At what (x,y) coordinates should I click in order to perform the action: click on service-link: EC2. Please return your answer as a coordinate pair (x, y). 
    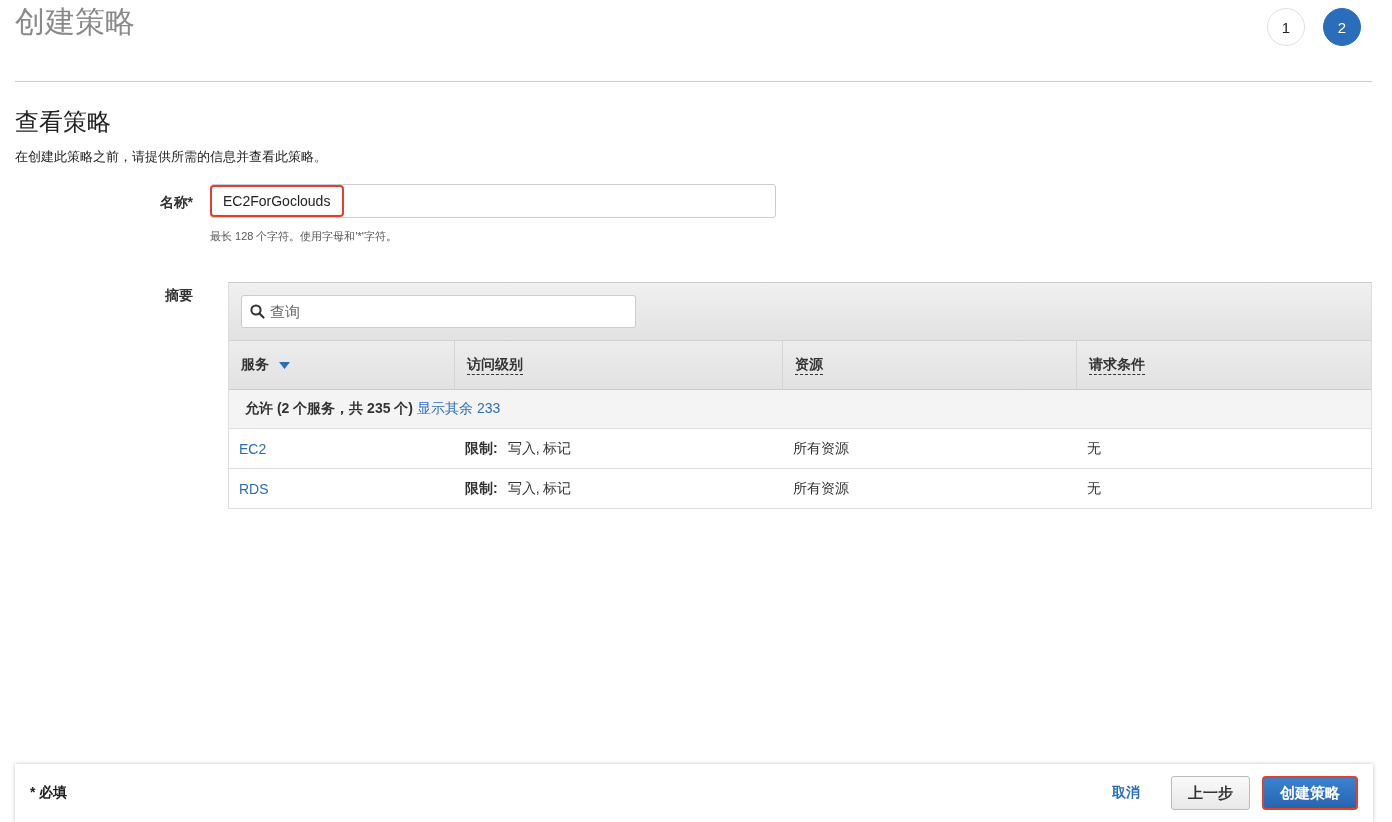
    Looking at the image, I should click on (253, 448).